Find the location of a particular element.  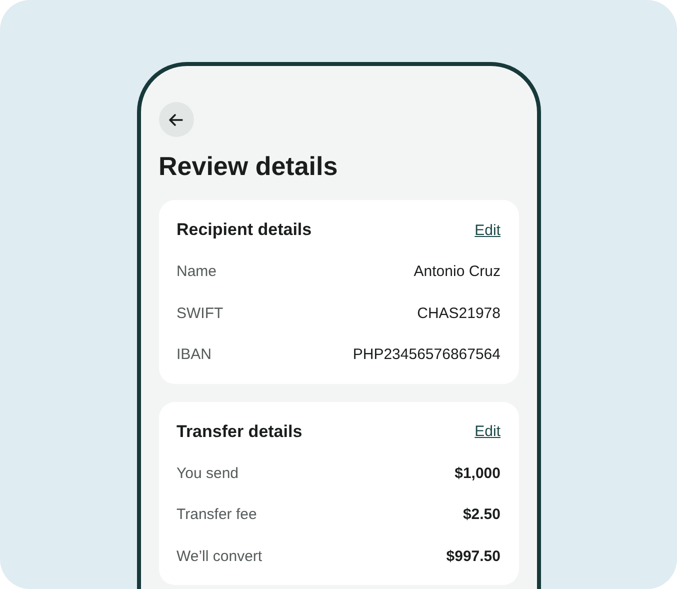

card-title: Recipient details is located at coordinates (244, 230).